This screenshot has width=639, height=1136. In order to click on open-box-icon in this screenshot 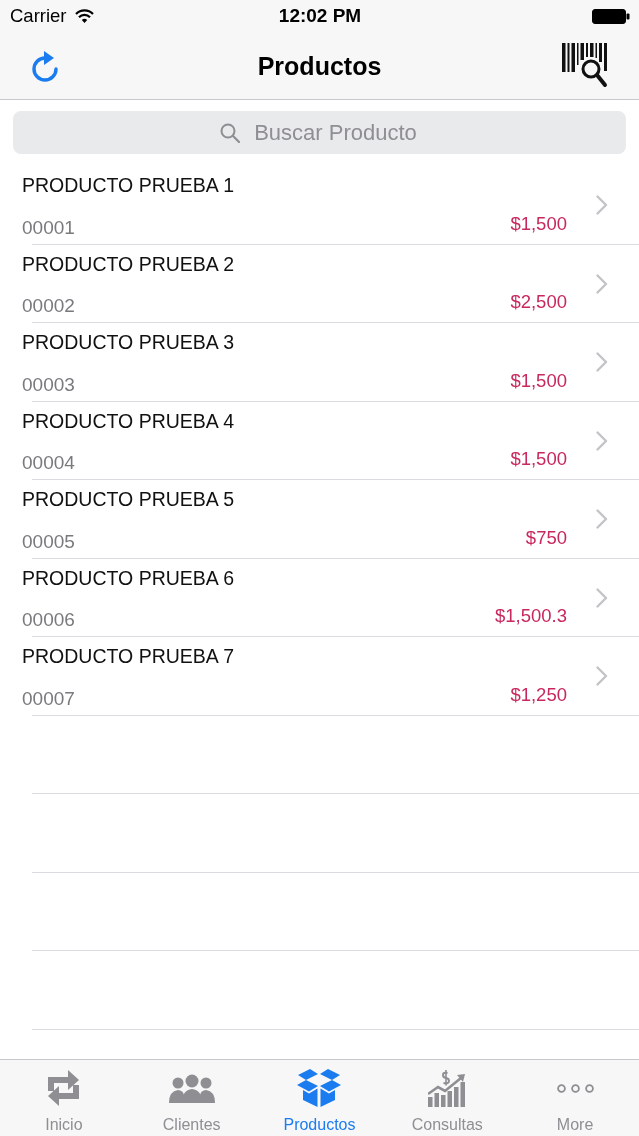, I will do `click(319, 1088)`.